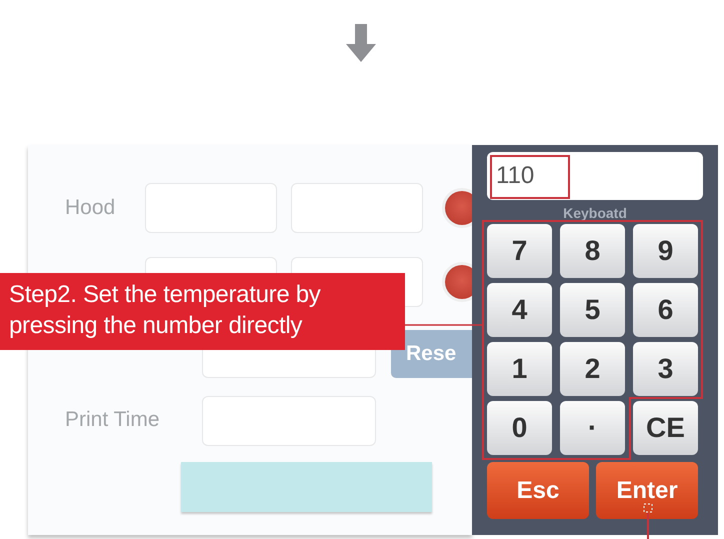 This screenshot has width=724, height=539. What do you see at coordinates (665, 251) in the screenshot?
I see `key-button: 9` at bounding box center [665, 251].